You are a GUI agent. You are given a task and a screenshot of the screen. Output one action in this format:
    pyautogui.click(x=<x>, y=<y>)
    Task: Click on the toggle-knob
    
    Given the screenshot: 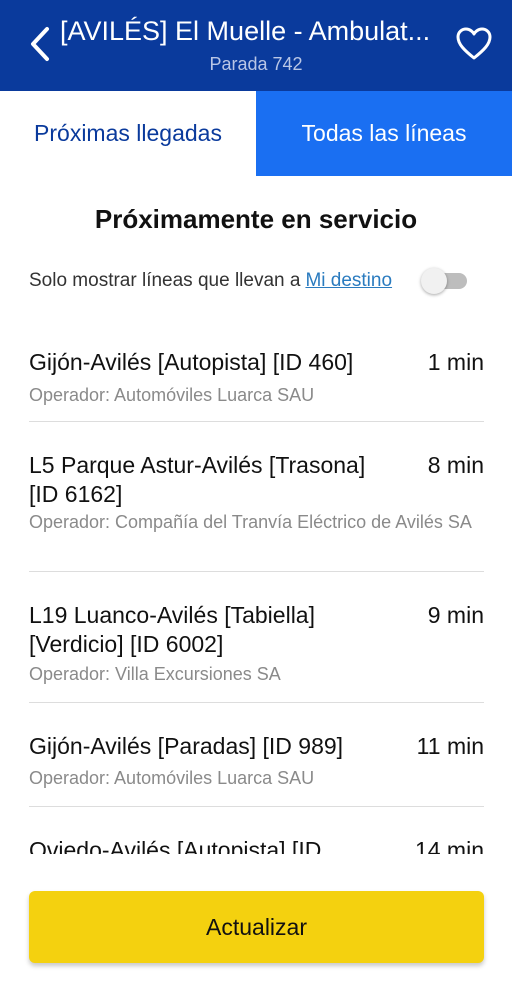 What is the action you would take?
    pyautogui.click(x=434, y=281)
    